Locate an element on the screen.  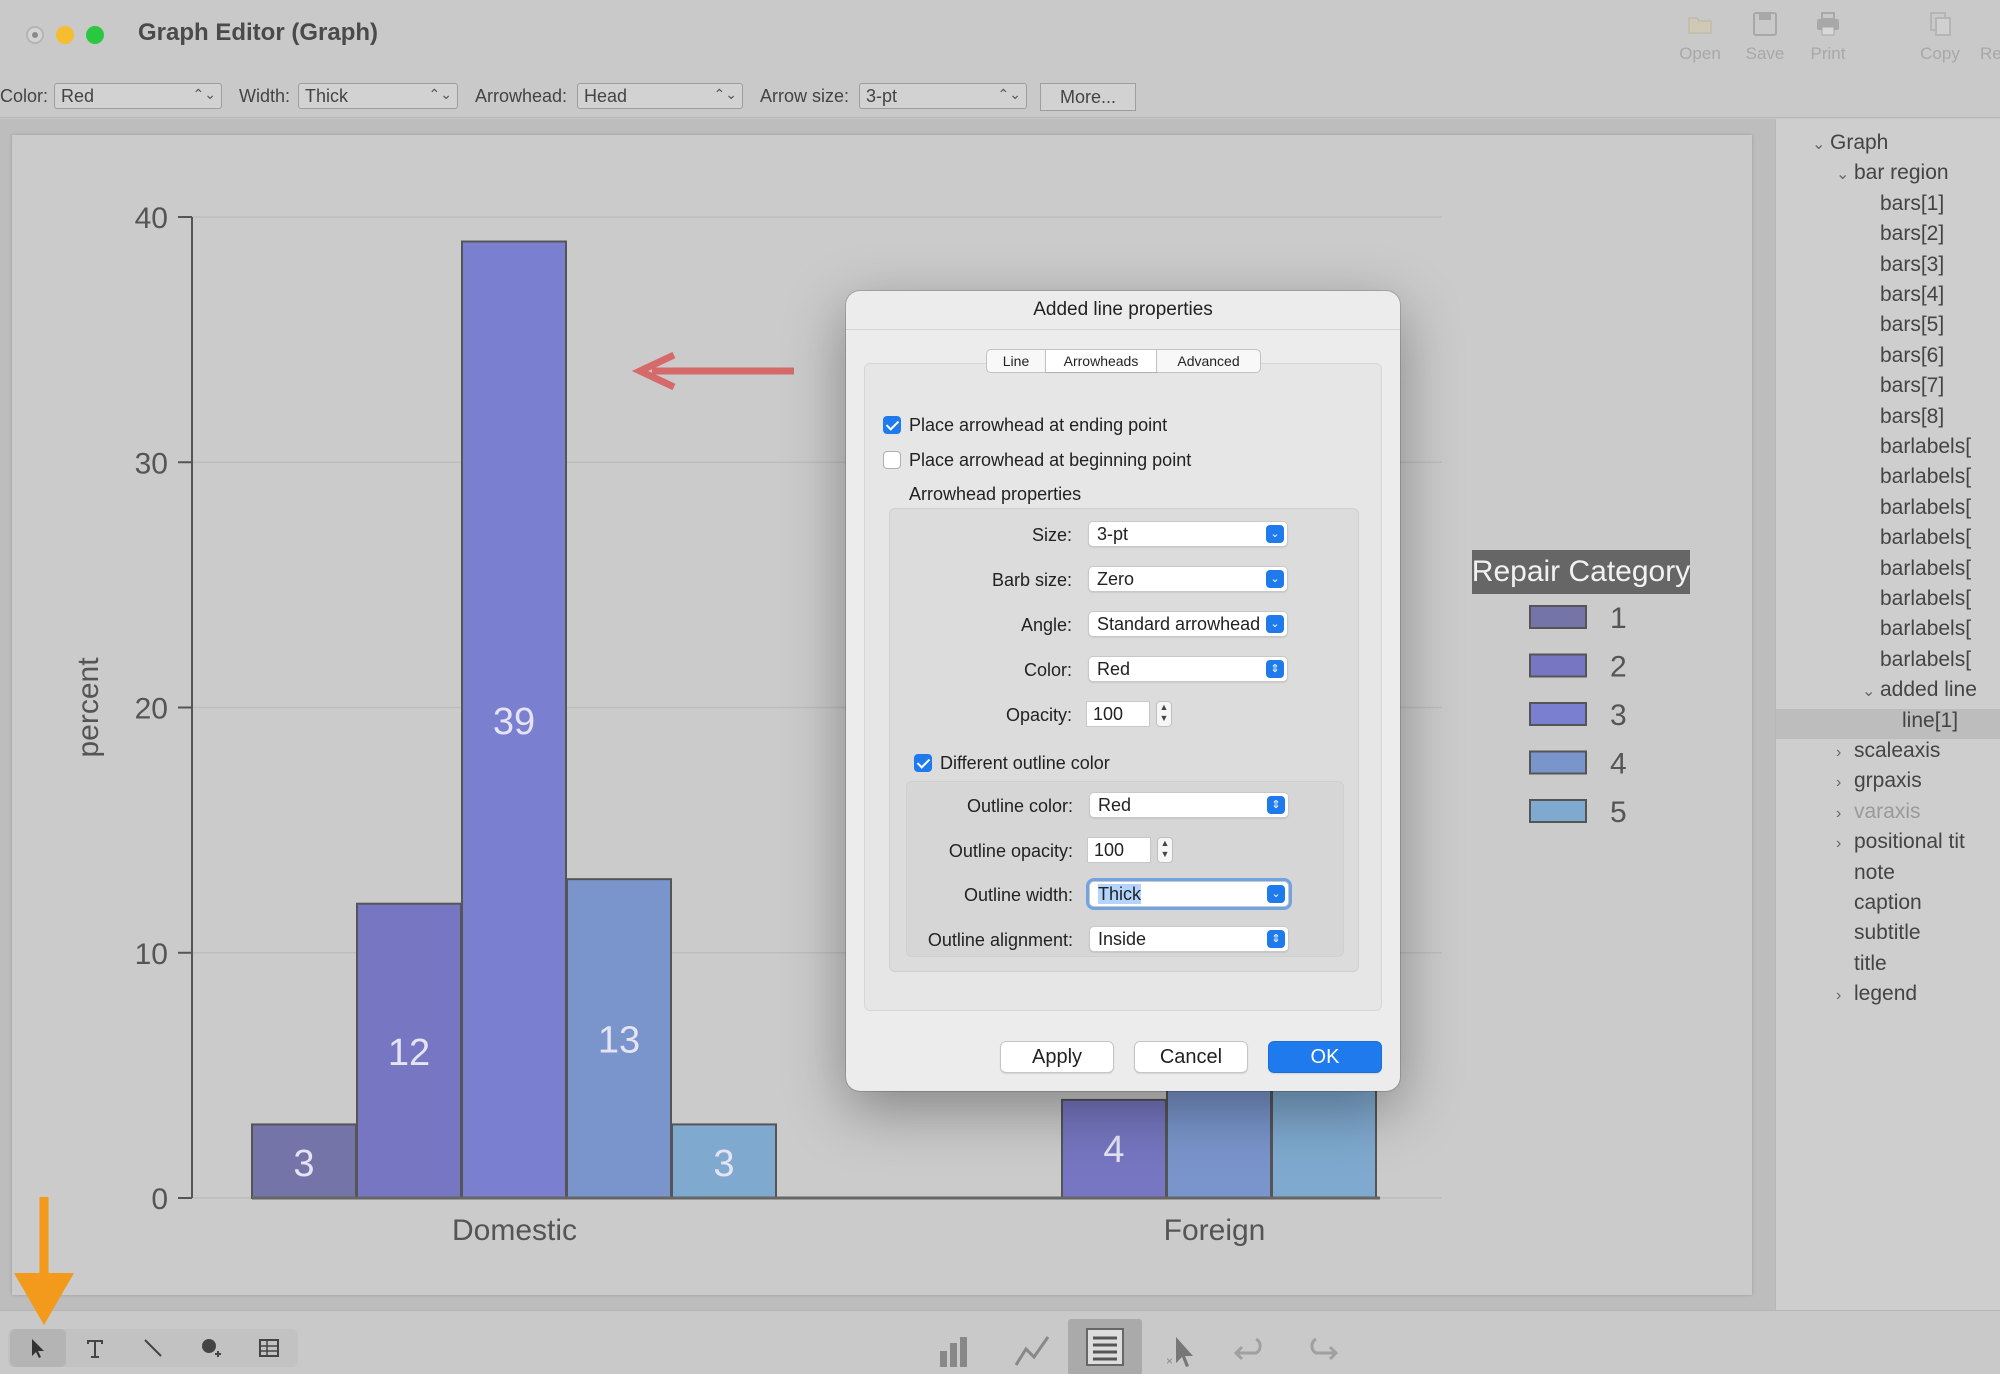
minimize-window-button is located at coordinates (65, 35).